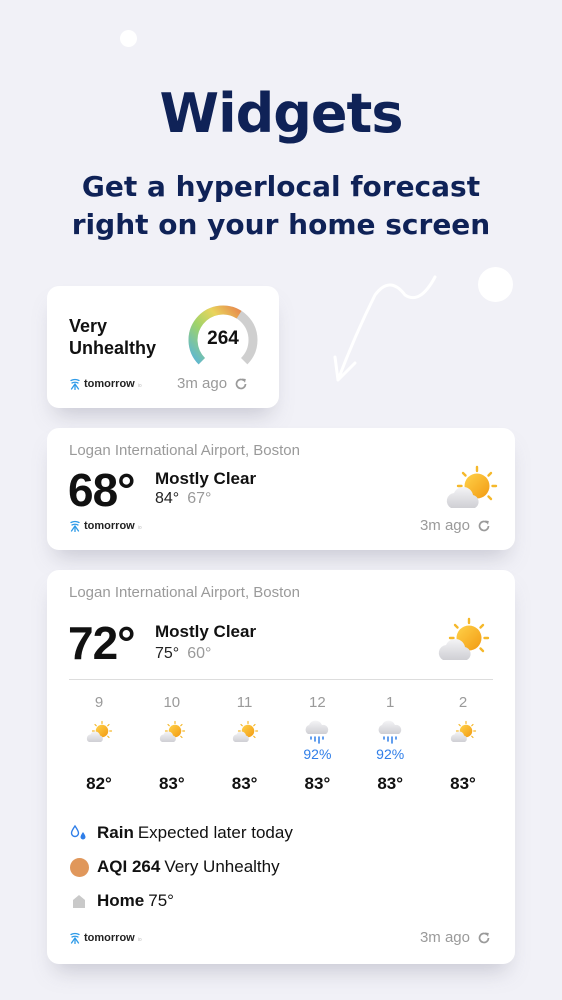  Describe the element at coordinates (223, 338) in the screenshot. I see `aqi-value: 264` at that location.